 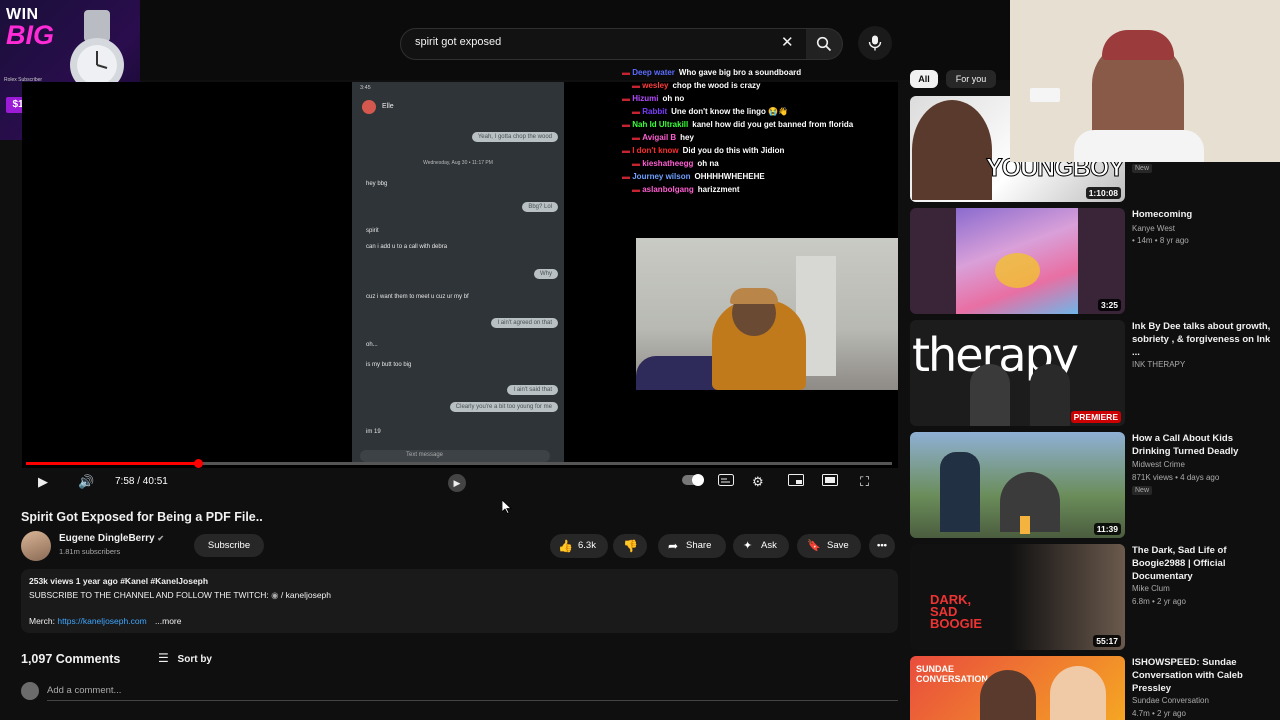 What do you see at coordinates (1017, 597) in the screenshot?
I see `video-thumbnail: DARK, SAD BOOGIE 55:17` at bounding box center [1017, 597].